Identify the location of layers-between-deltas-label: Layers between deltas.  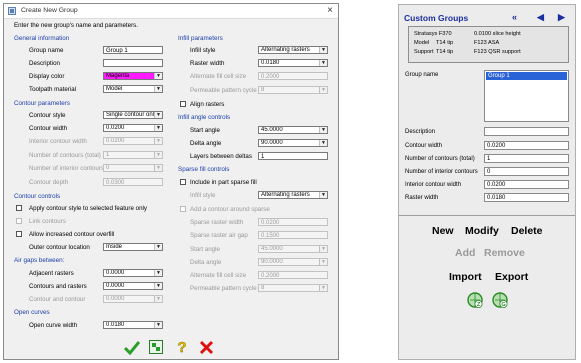
(221, 156).